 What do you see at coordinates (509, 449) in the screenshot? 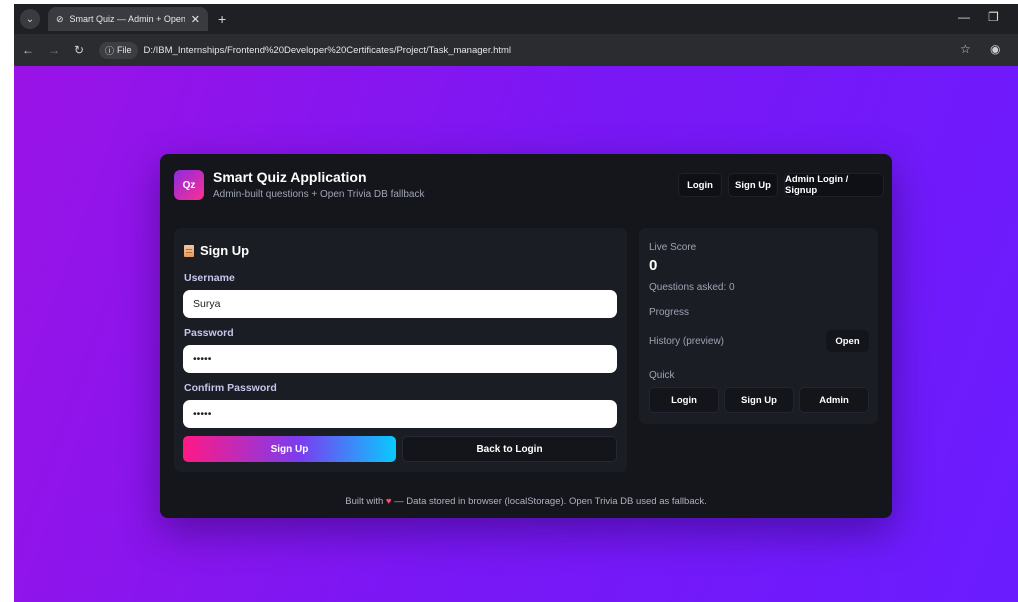
I see `back-to-login-button: Back to Login` at bounding box center [509, 449].